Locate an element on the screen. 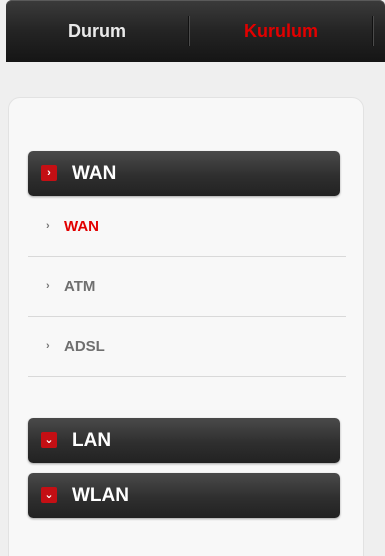 The height and width of the screenshot is (556, 385). tab-kurulum: Kurulum is located at coordinates (281, 31).